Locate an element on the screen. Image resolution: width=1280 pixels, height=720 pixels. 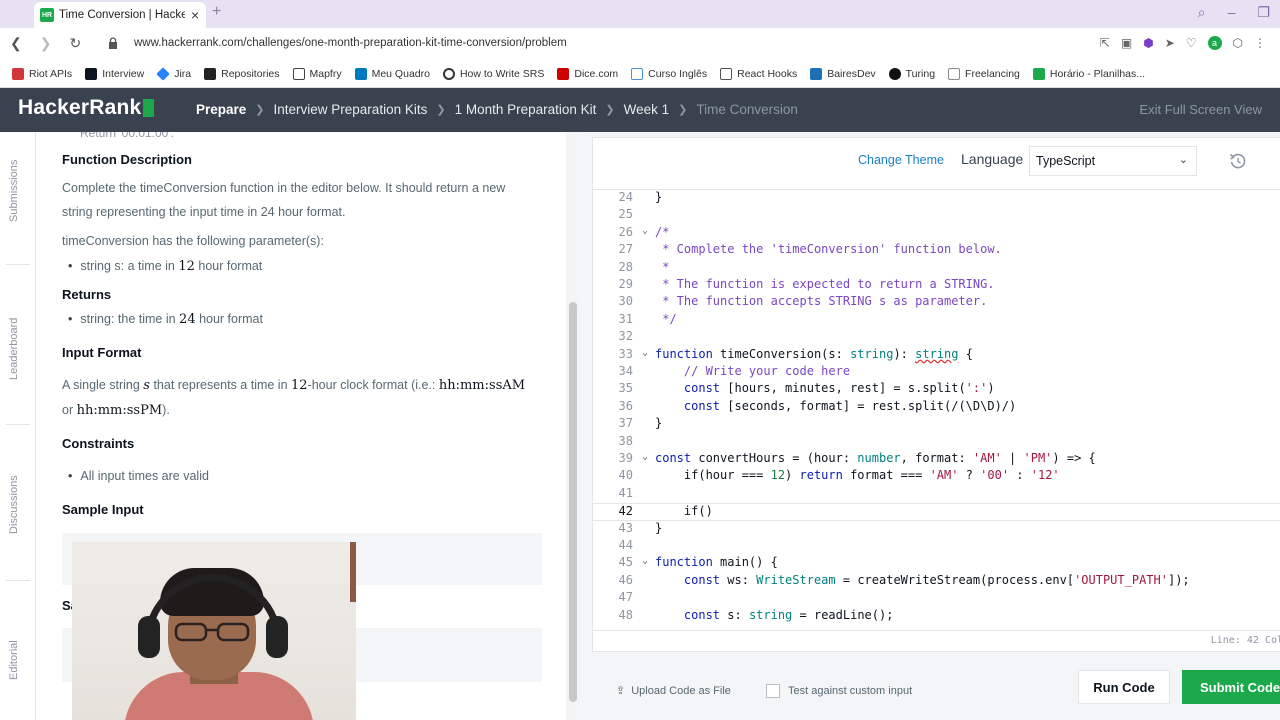
rail-leaderboard: Leaderboard is located at coordinates (14, 349).